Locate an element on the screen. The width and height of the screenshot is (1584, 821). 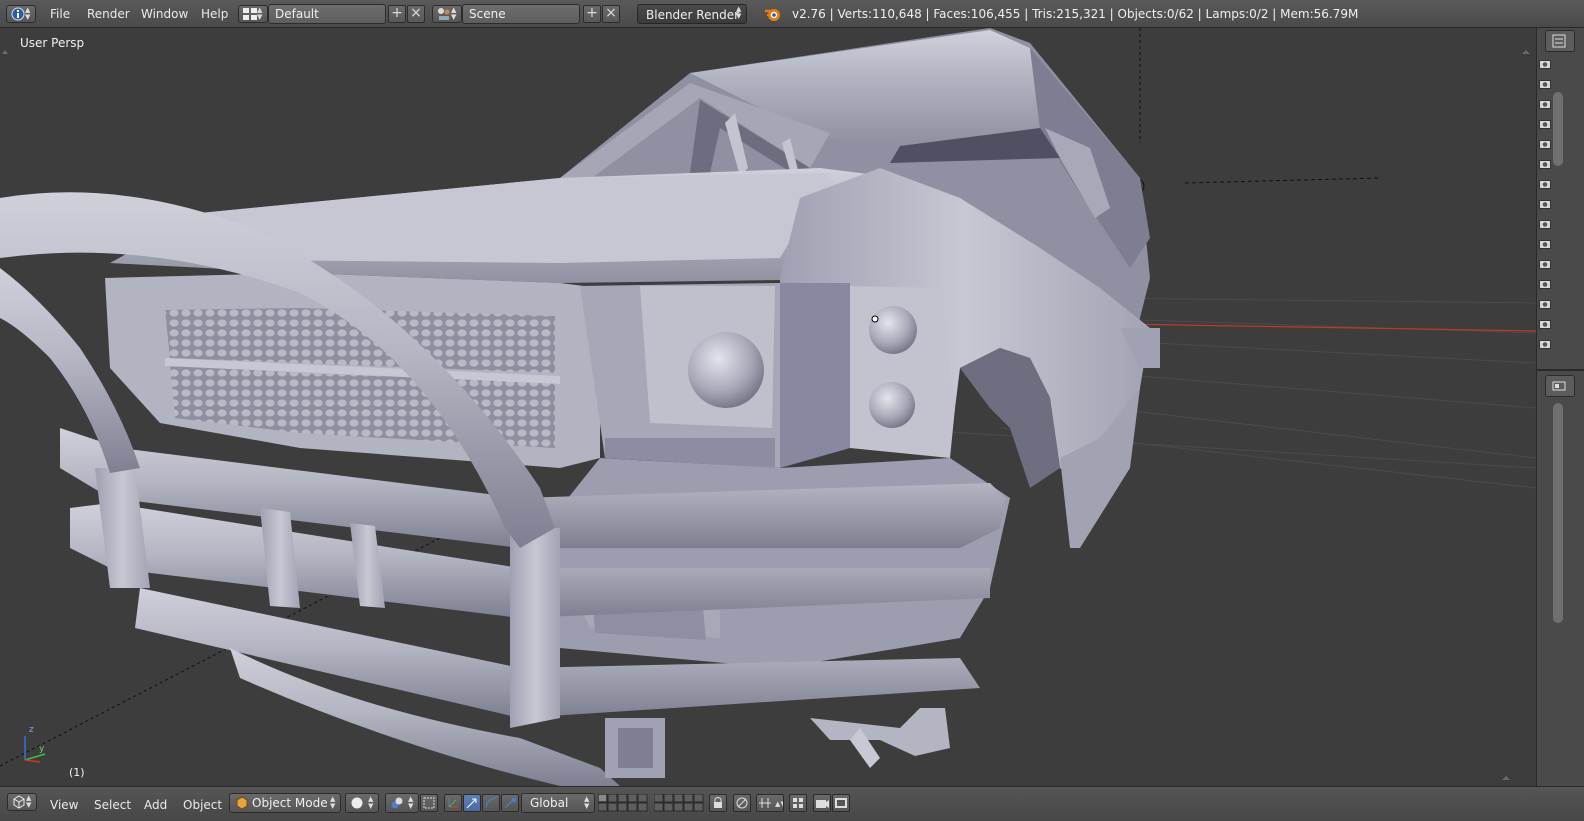
outliner-strip is located at coordinates (1560, 407).